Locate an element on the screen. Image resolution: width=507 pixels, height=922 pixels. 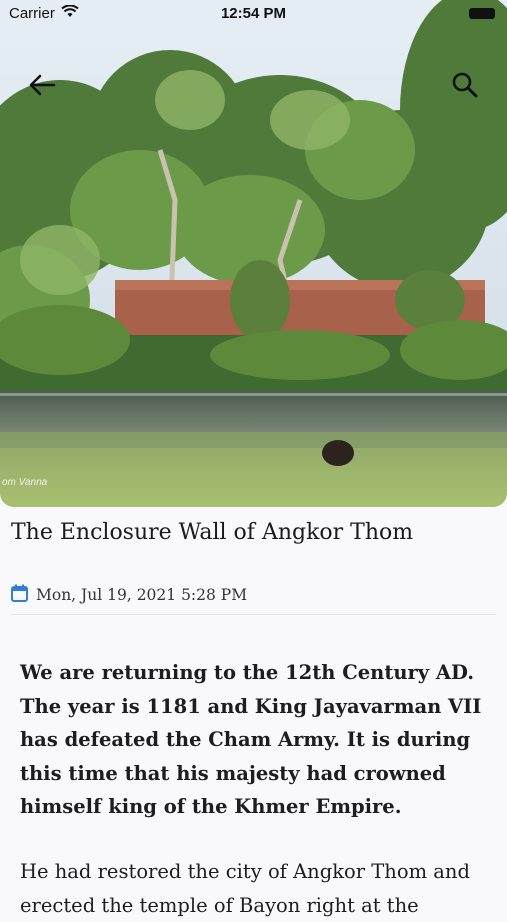
search-button is located at coordinates (465, 85).